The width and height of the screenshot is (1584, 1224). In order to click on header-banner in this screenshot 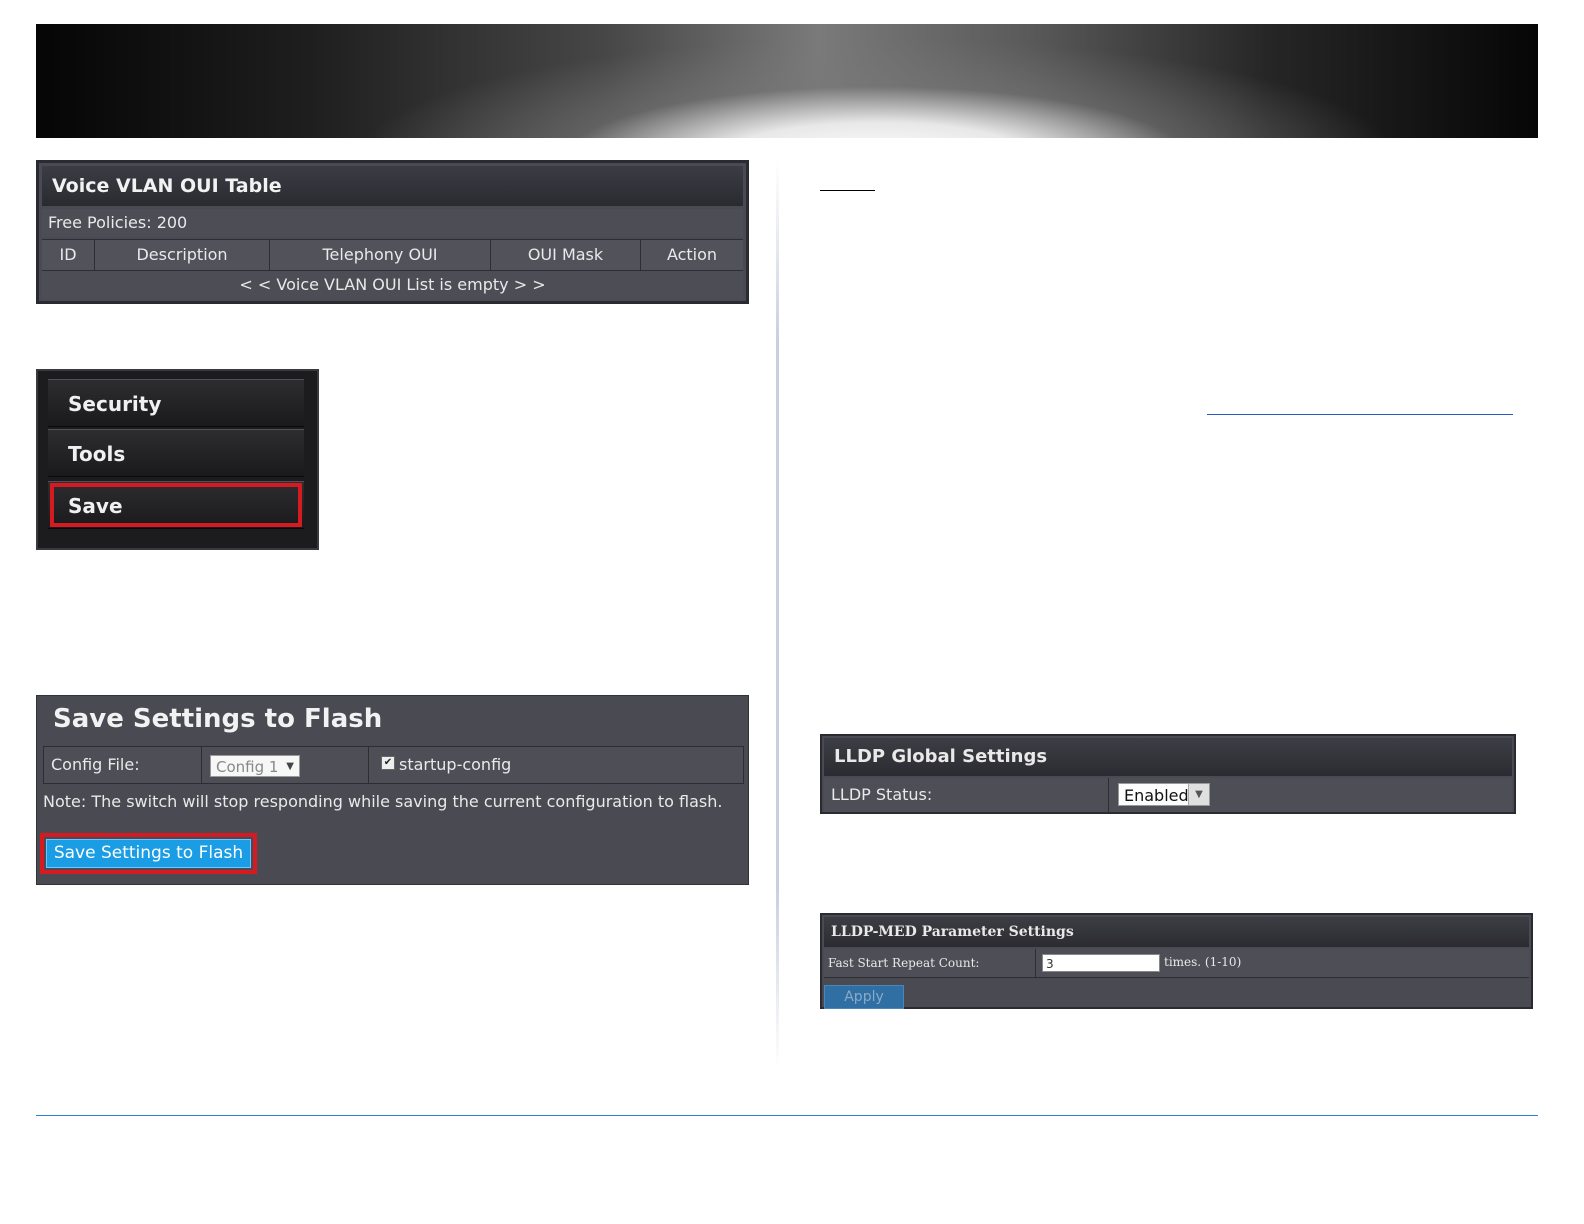, I will do `click(787, 81)`.